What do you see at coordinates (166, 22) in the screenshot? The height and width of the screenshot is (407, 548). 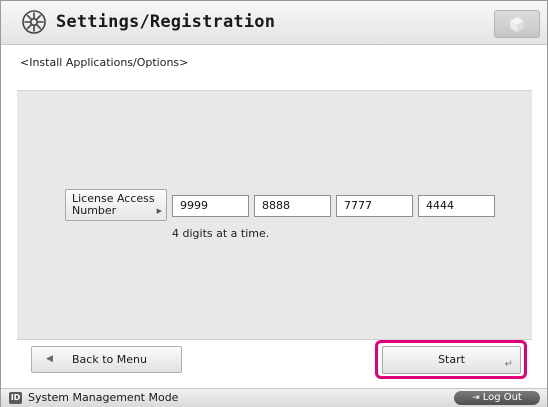 I see `page-title: Settings/Registration` at bounding box center [166, 22].